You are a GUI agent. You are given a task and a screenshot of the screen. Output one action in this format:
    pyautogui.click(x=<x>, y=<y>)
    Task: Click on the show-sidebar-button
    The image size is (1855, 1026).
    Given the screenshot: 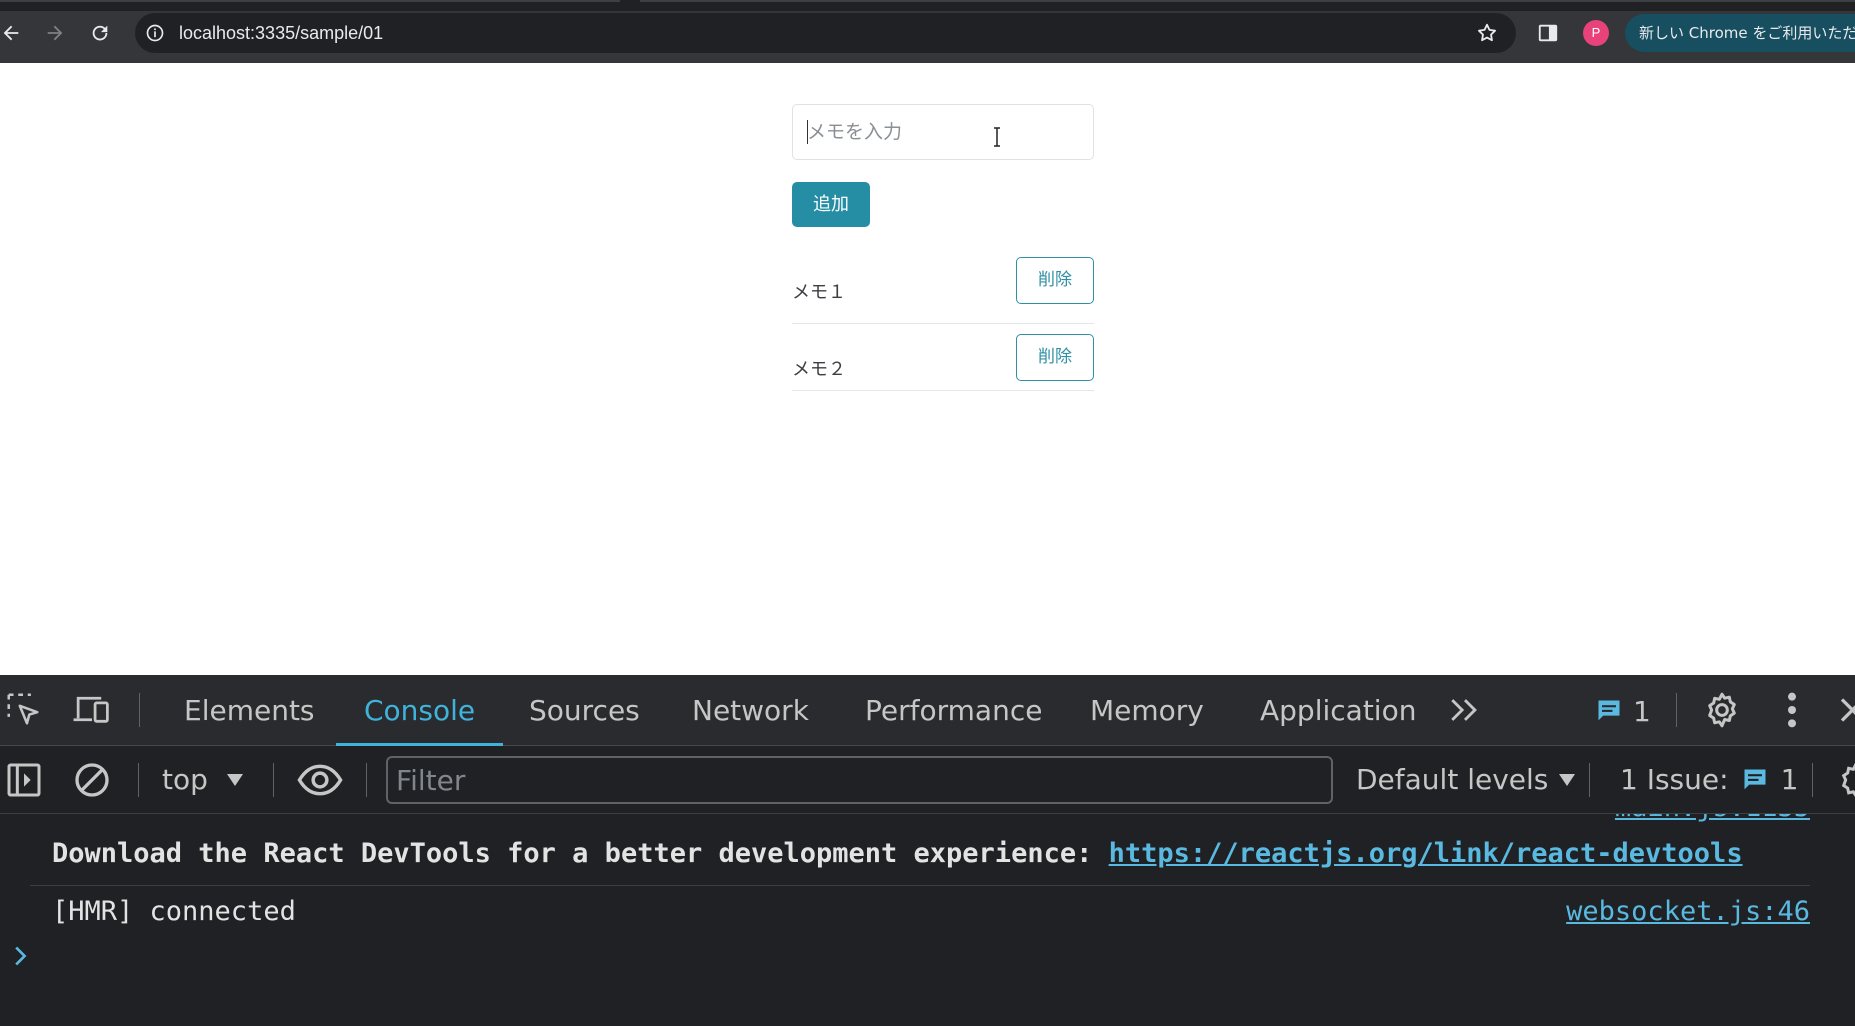 What is the action you would take?
    pyautogui.click(x=24, y=780)
    